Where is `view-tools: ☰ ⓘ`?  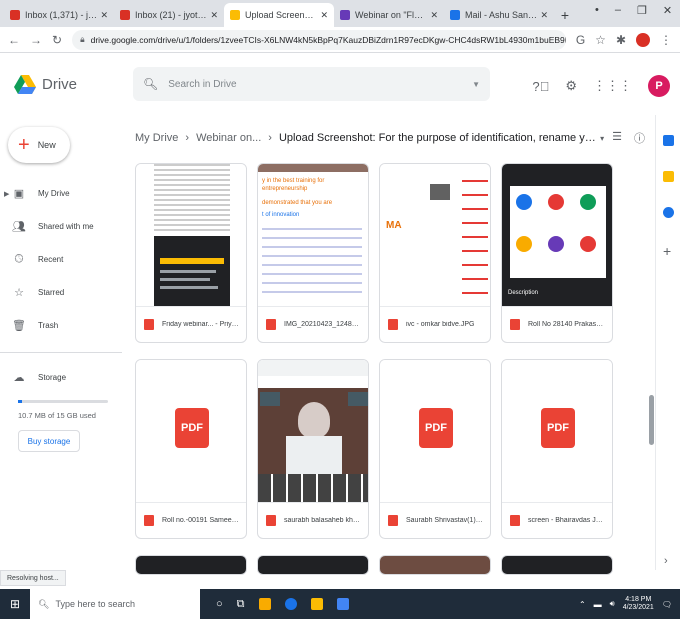 view-tools: ☰ ⓘ is located at coordinates (628, 138).